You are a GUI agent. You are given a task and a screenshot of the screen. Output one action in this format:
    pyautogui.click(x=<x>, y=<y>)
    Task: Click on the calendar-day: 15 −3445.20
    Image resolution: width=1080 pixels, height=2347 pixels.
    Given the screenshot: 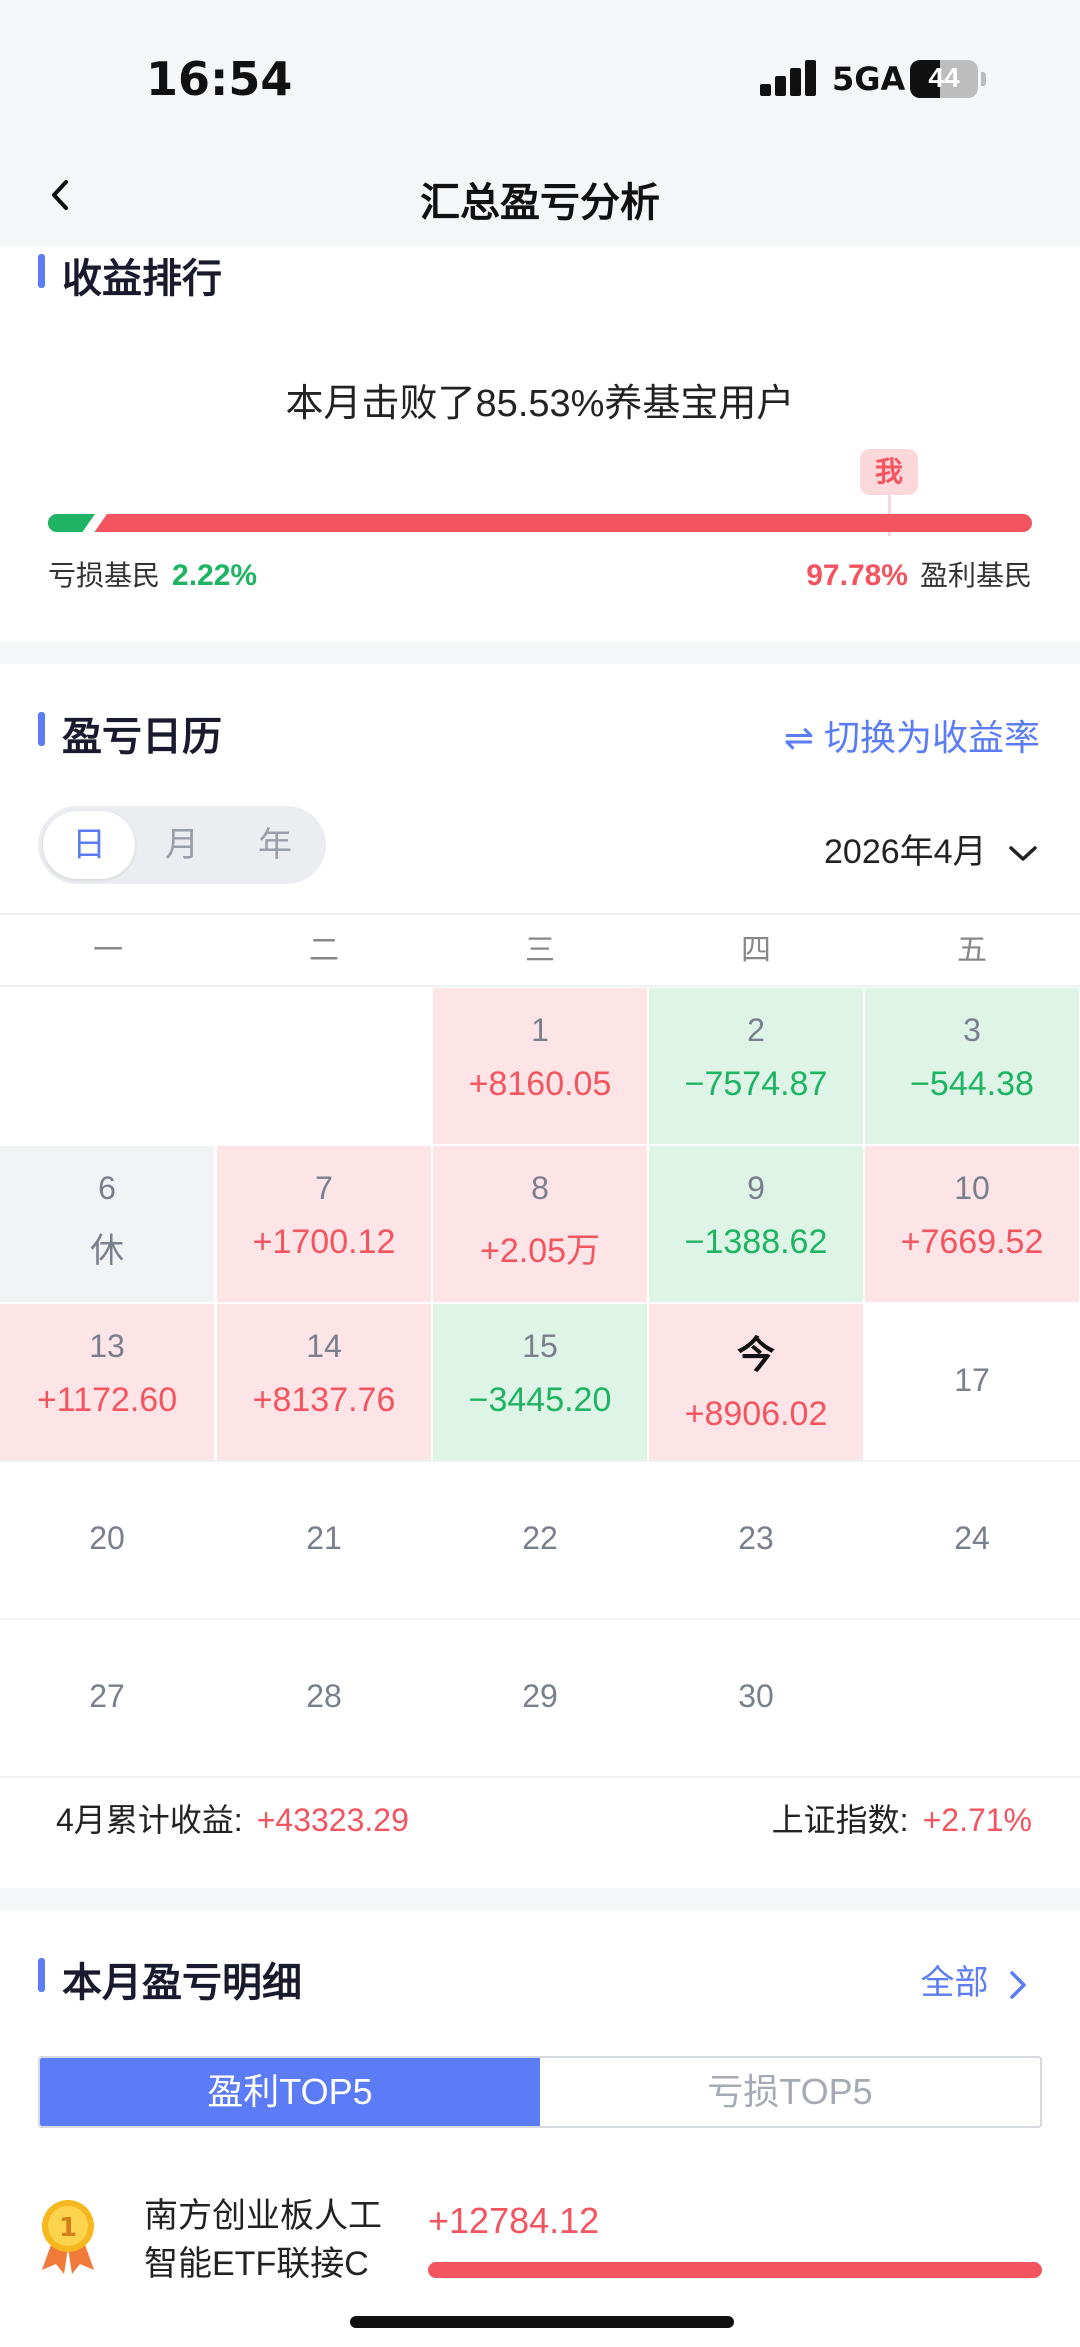 What is the action you would take?
    pyautogui.click(x=540, y=1382)
    